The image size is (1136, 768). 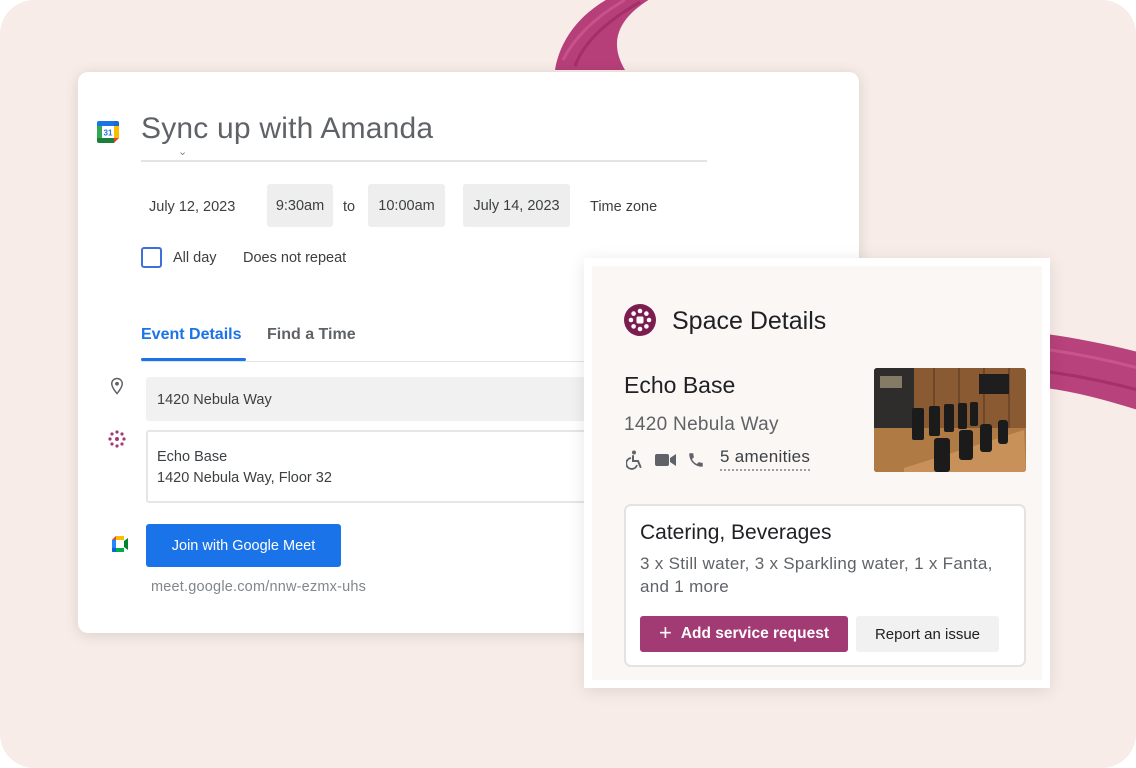 I want to click on report-issue-button: Report an issue, so click(x=927, y=634).